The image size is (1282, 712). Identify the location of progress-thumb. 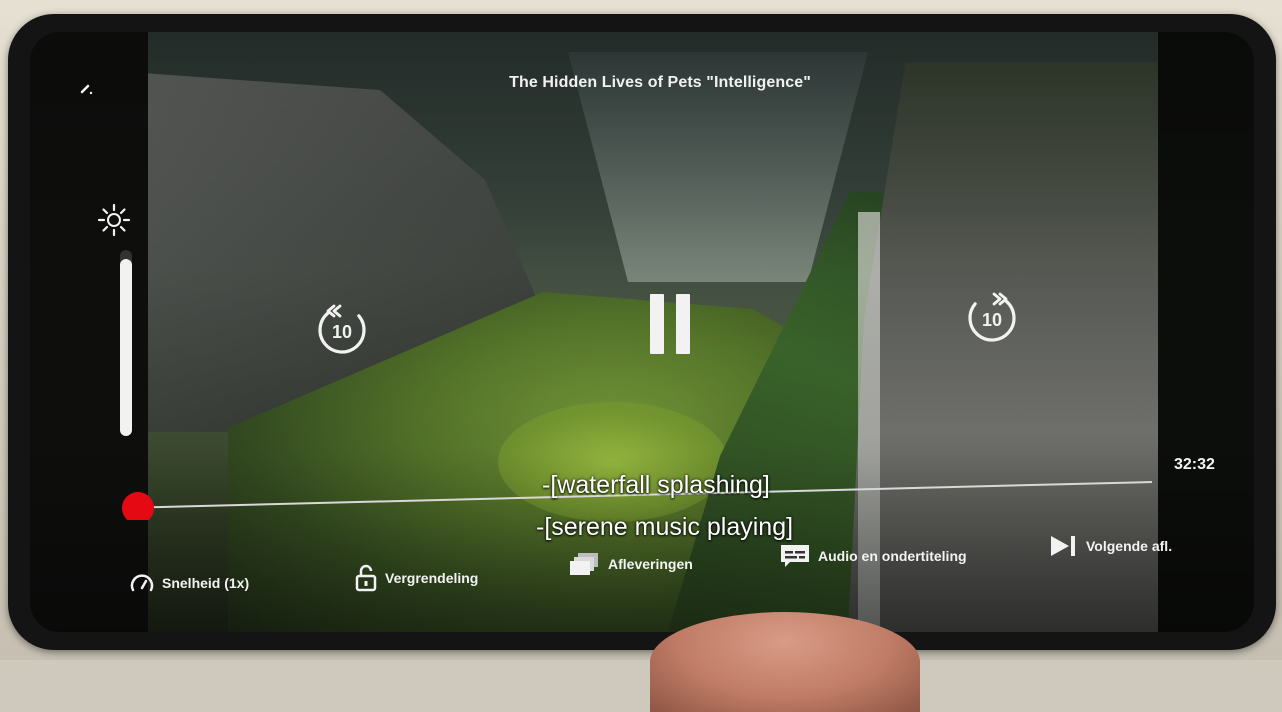
(138, 506).